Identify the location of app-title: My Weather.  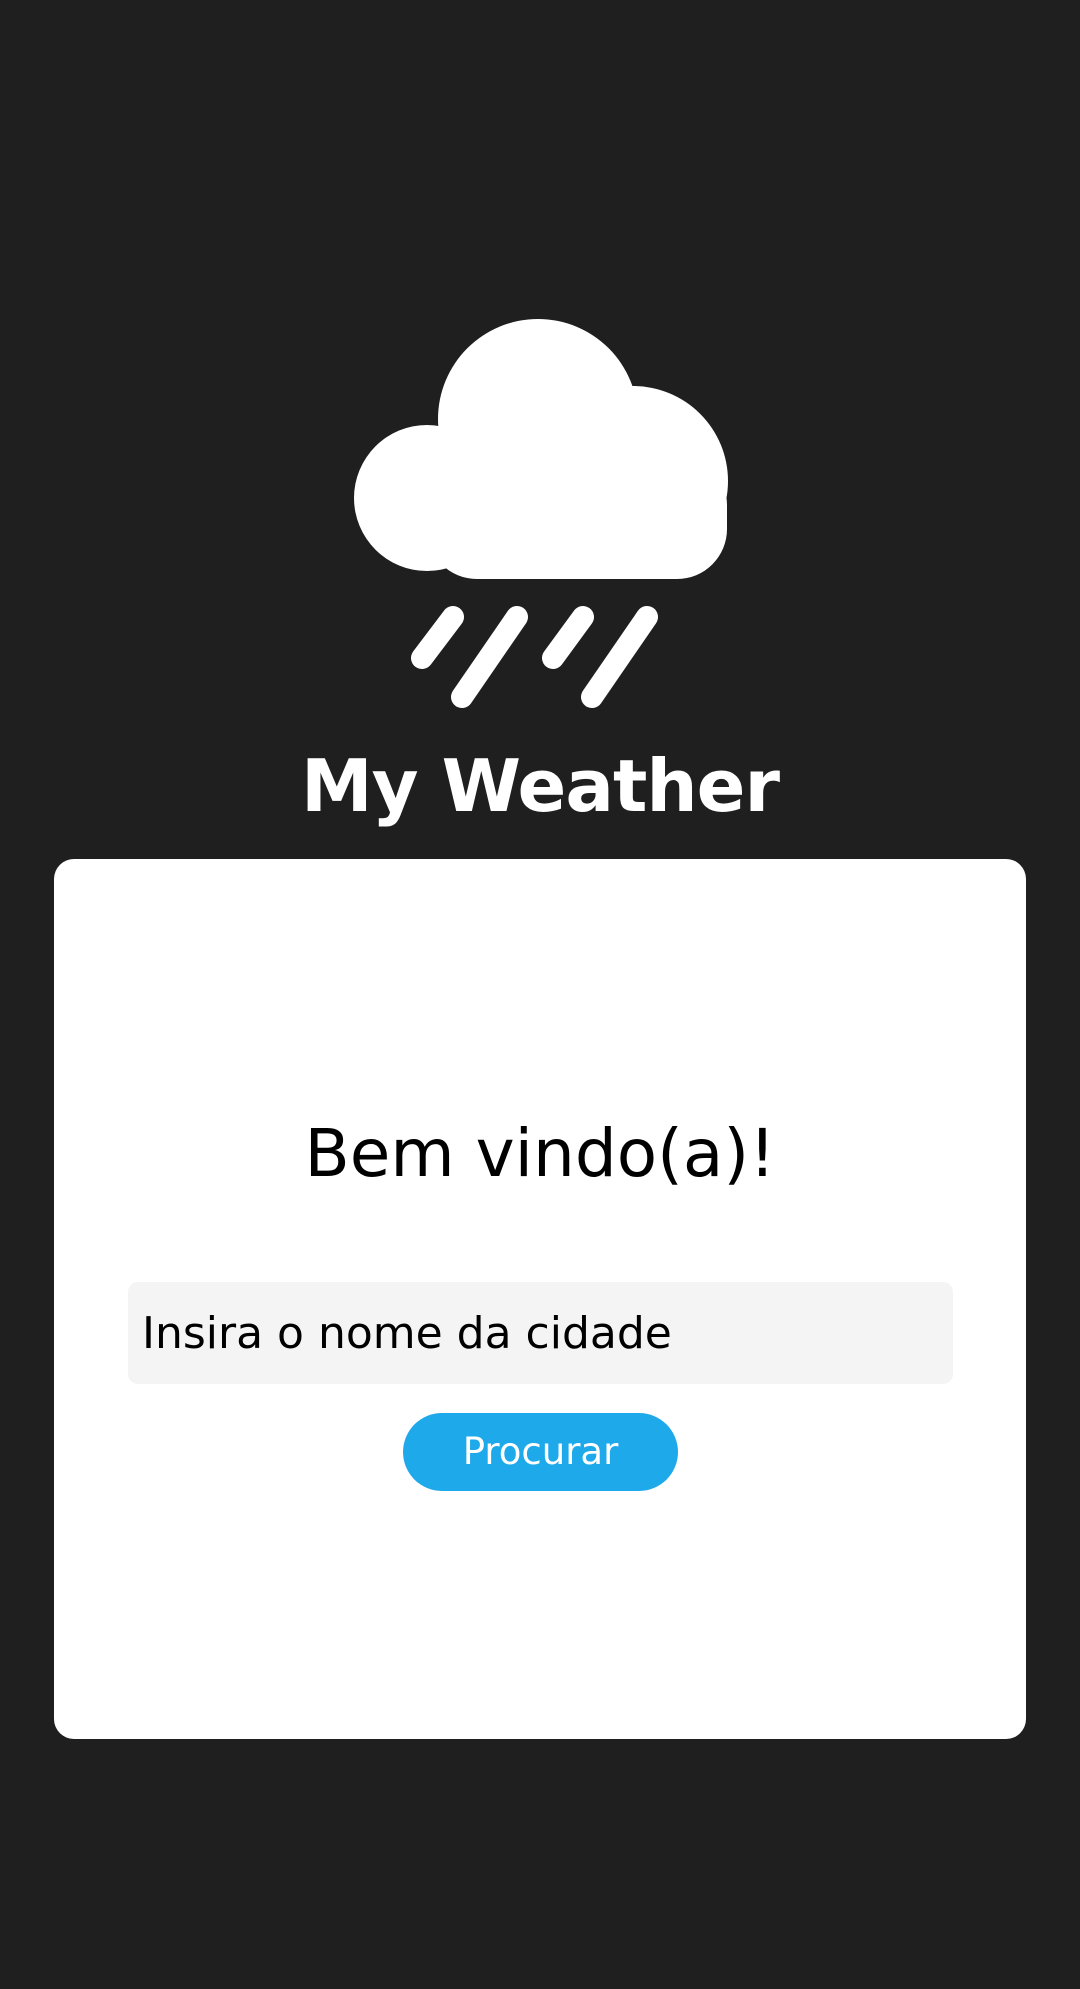
(540, 786).